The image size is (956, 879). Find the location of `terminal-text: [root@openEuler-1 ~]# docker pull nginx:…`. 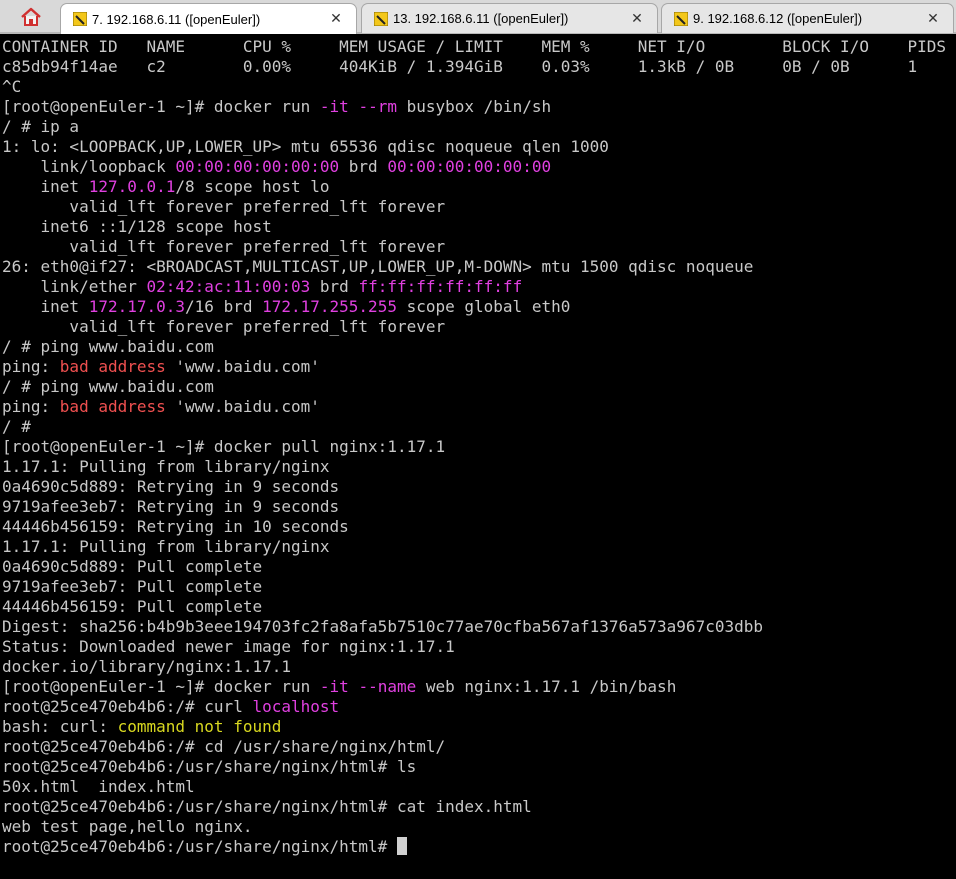

terminal-text: [root@openEuler-1 ~]# docker pull nginx:… is located at coordinates (224, 446).